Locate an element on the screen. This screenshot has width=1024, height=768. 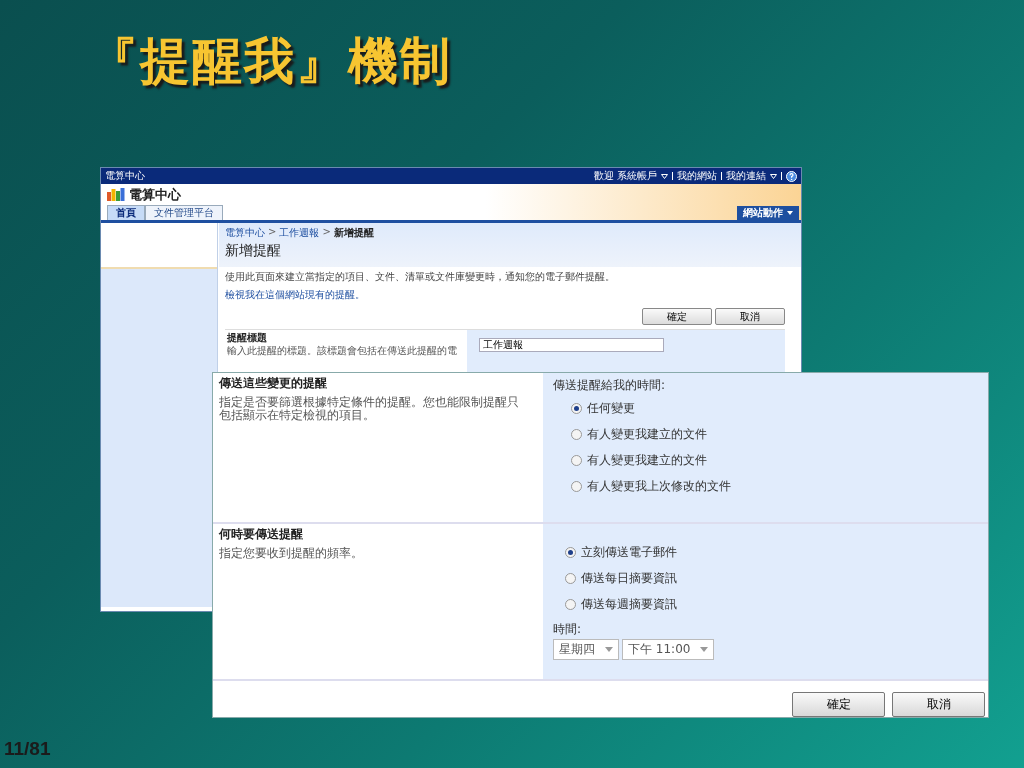
option-label: 任何變更 is located at coordinates (611, 408).